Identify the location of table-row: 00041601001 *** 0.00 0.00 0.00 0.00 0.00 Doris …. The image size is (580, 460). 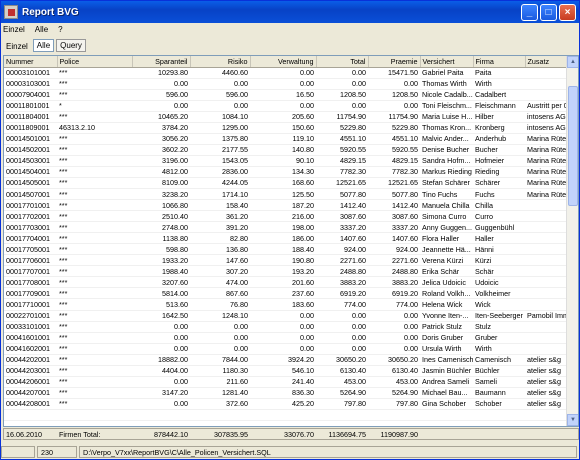
(285, 338).